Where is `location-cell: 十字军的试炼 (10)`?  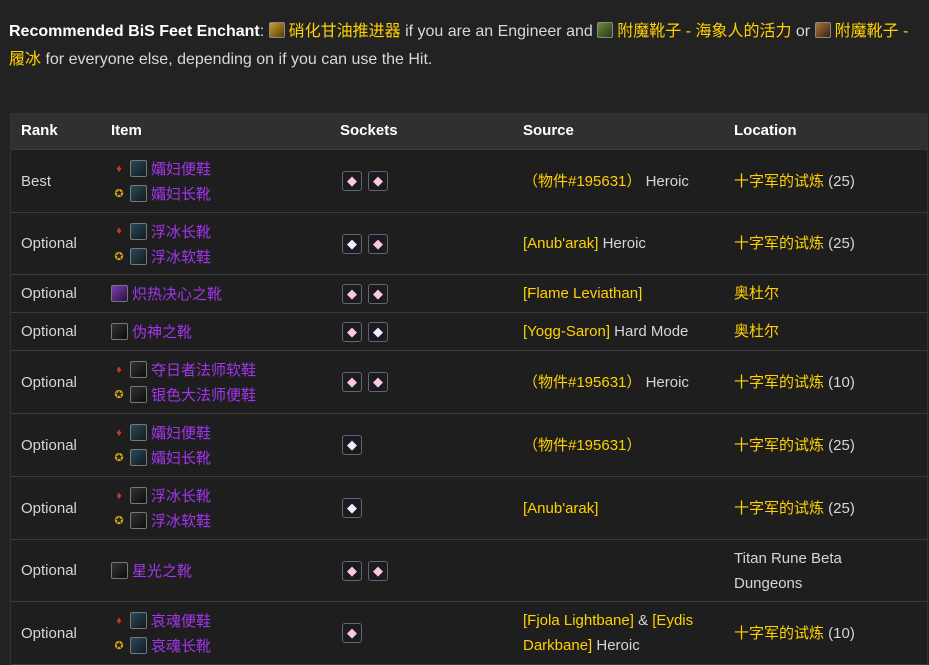 location-cell: 十字军的试炼 (10) is located at coordinates (824, 633).